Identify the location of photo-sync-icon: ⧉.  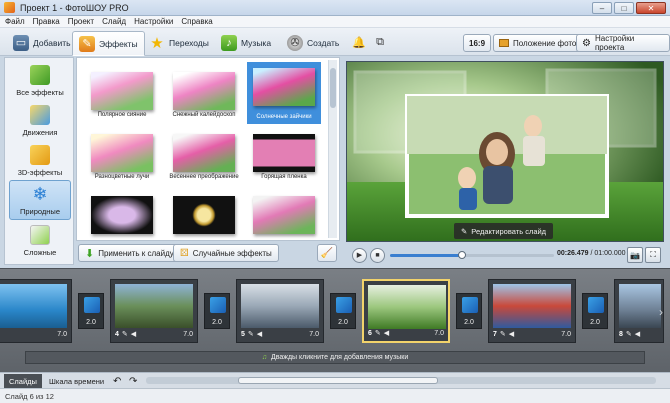
(380, 42).